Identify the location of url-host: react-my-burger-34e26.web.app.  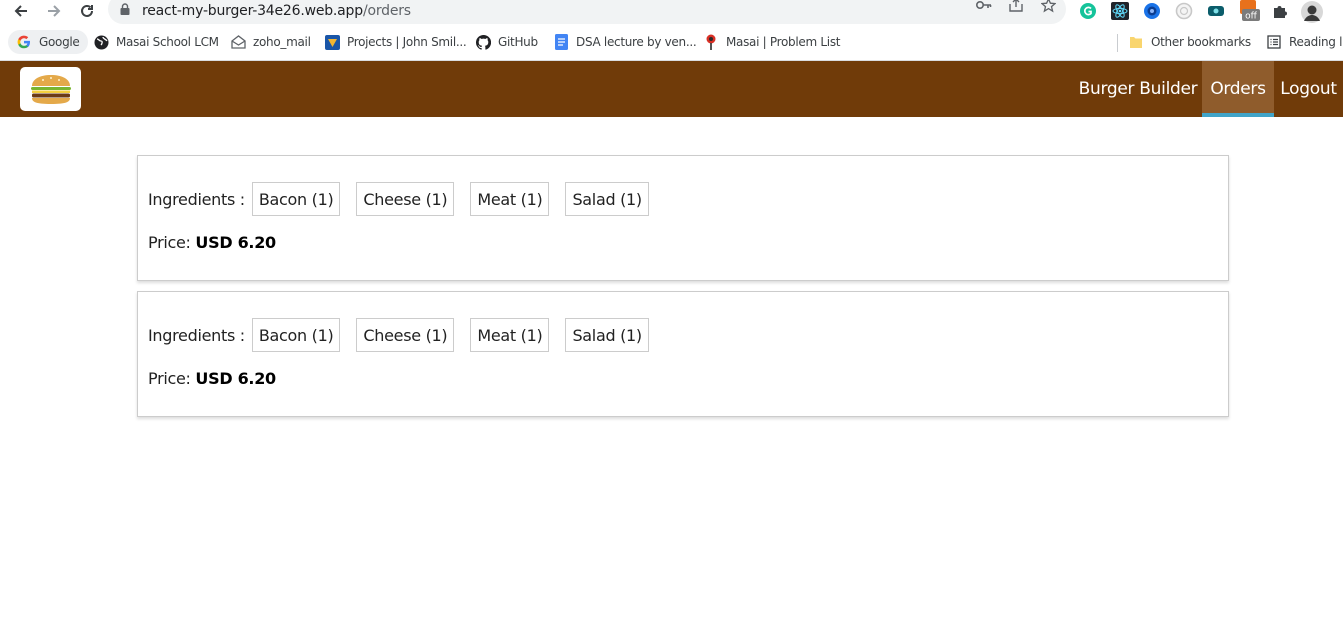
(252, 11).